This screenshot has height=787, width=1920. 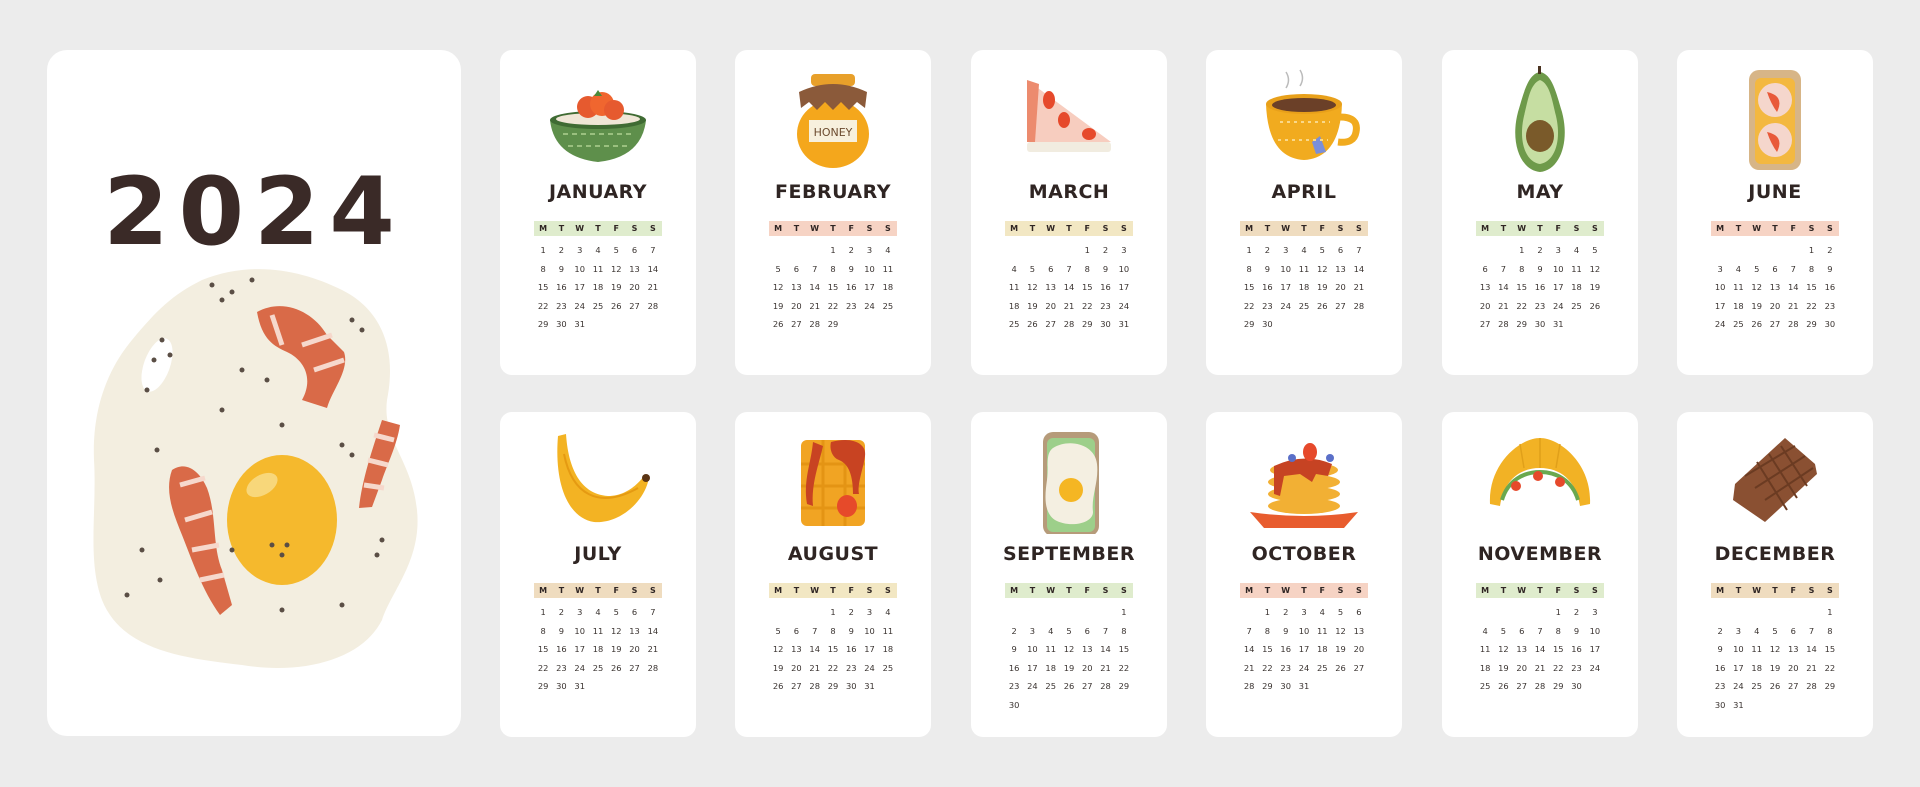 What do you see at coordinates (1304, 686) in the screenshot?
I see `day-cell: 31` at bounding box center [1304, 686].